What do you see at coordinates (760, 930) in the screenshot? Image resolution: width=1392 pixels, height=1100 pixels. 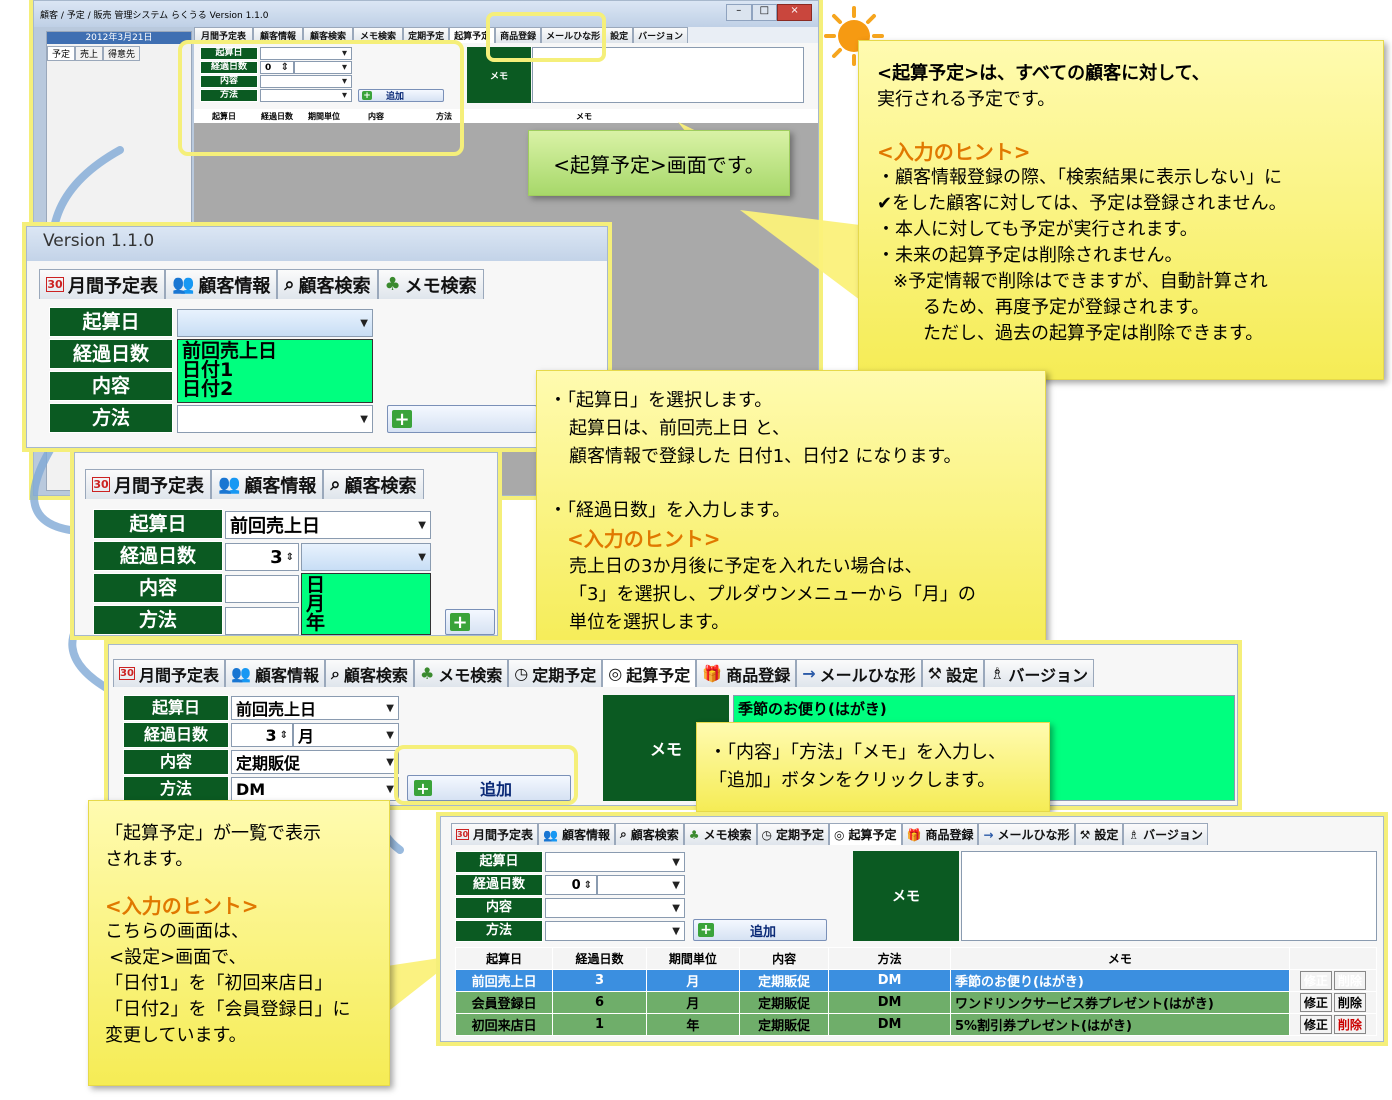 I see `add-button: + 追加` at bounding box center [760, 930].